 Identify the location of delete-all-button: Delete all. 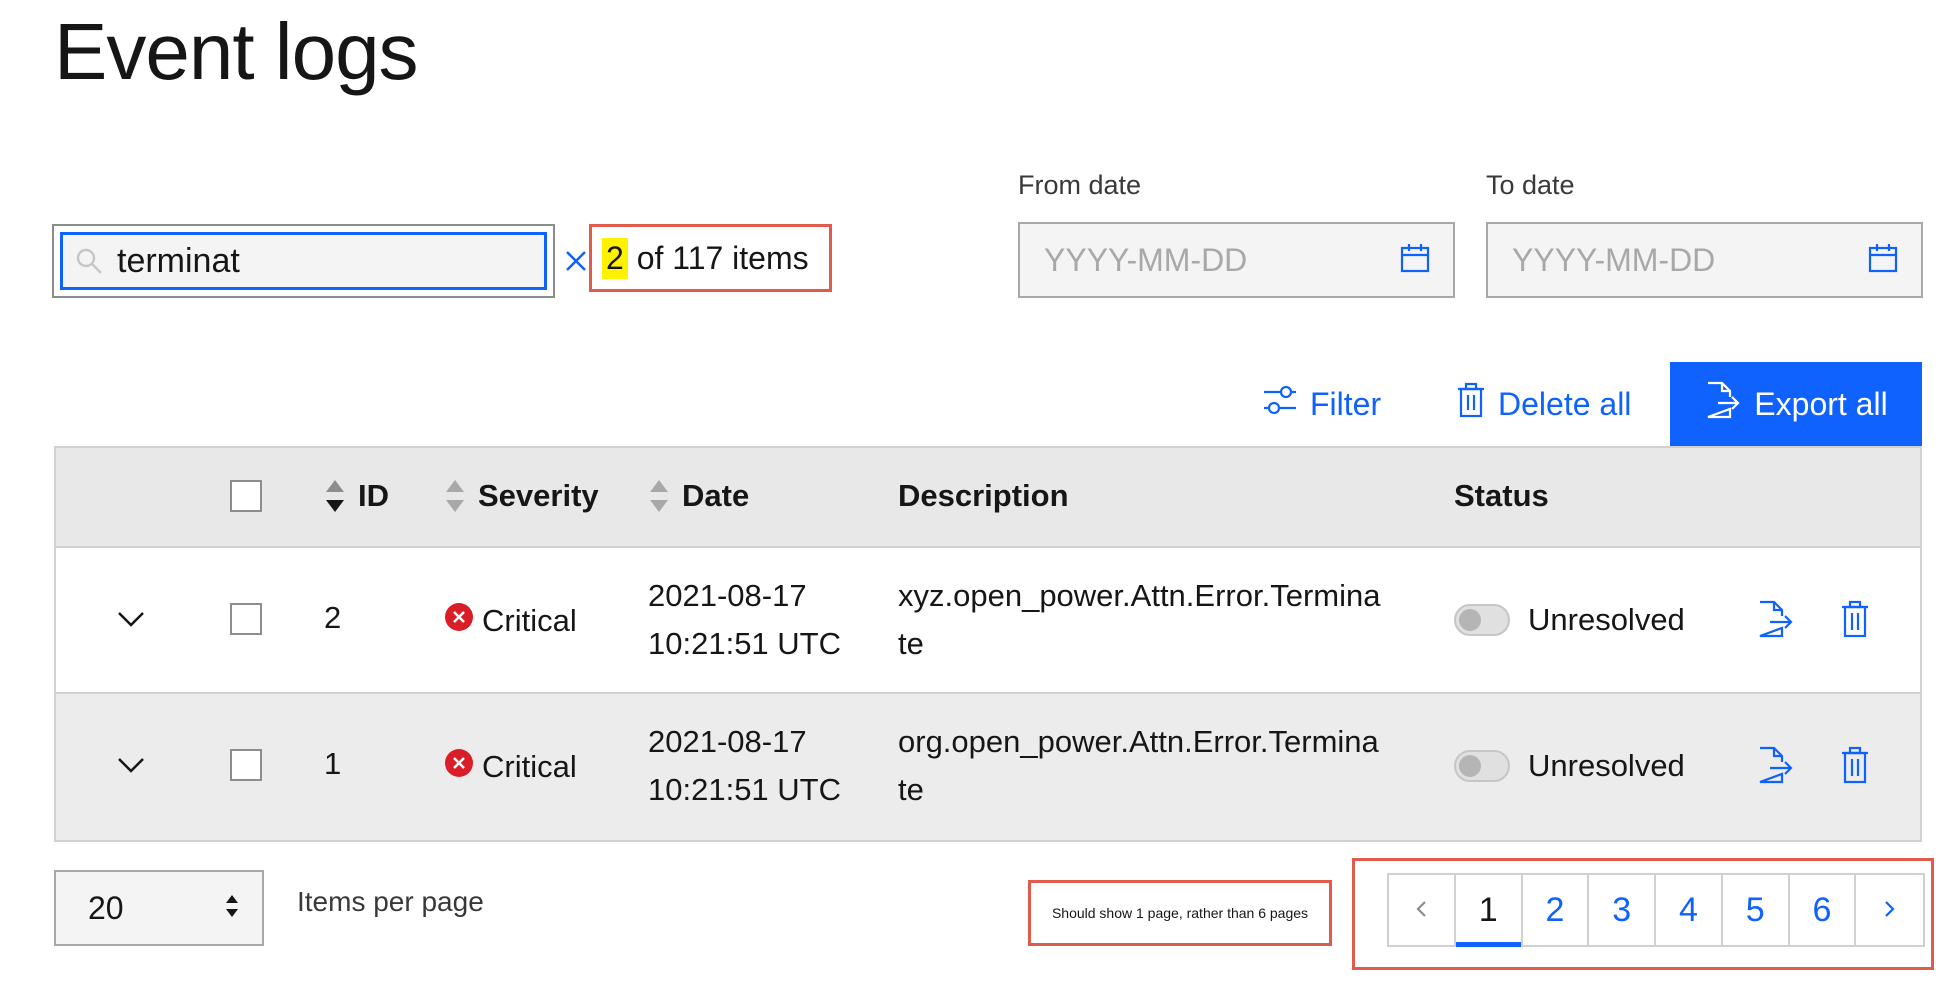
(1543, 404).